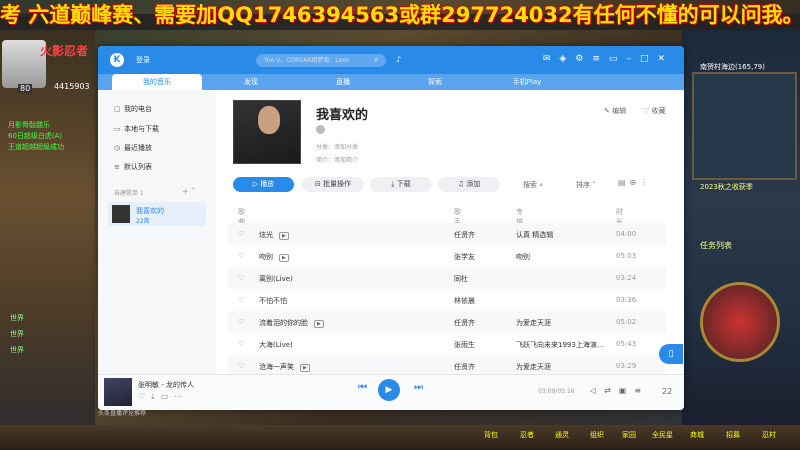 The height and width of the screenshot is (450, 800). I want to click on search-icon: ⌕, so click(376, 60).